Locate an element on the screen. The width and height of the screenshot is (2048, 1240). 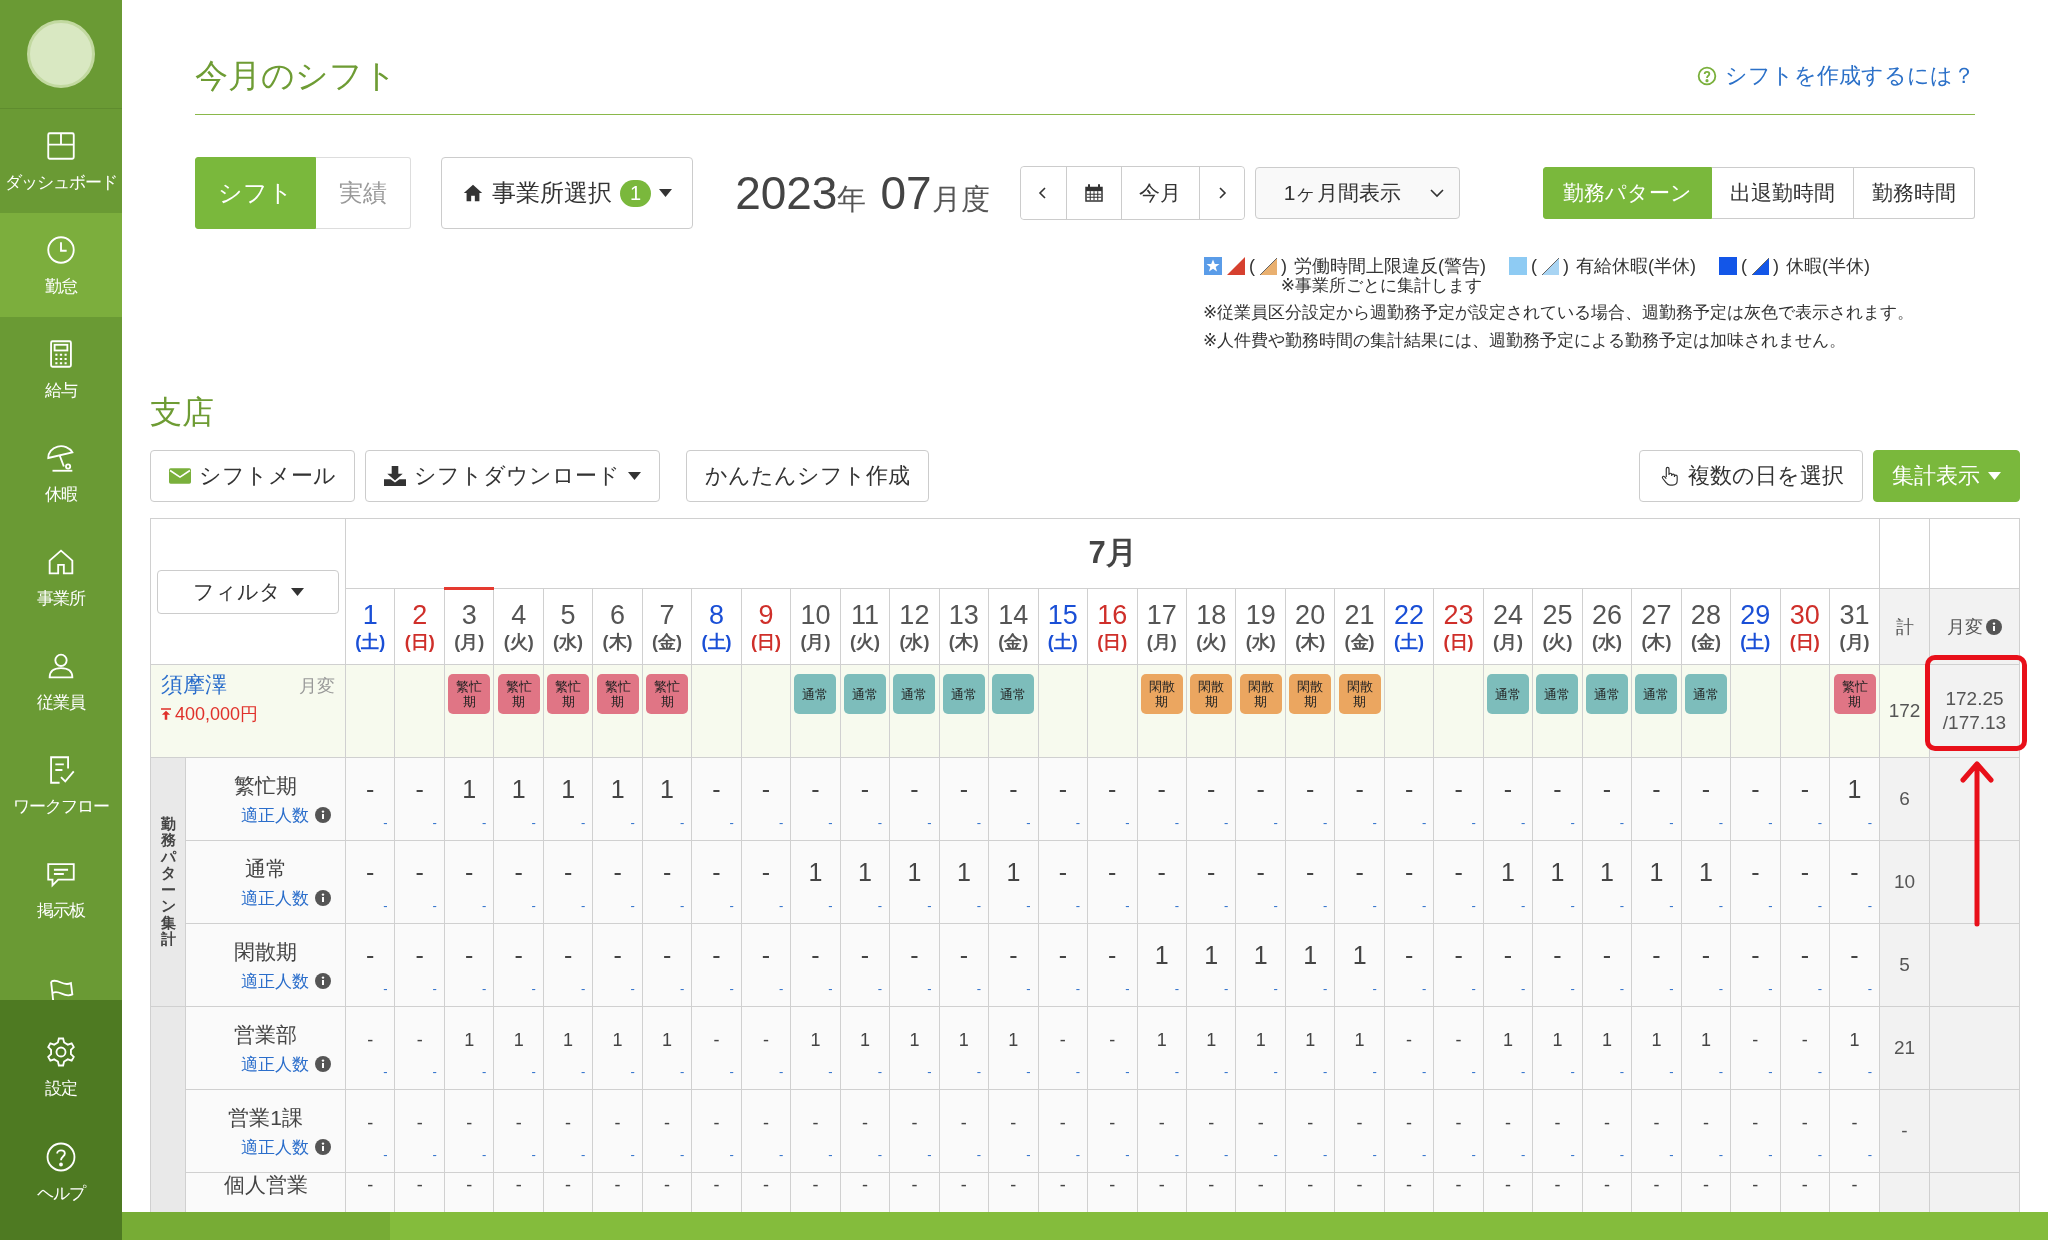
filter-button: フィルタ is located at coordinates (248, 592).